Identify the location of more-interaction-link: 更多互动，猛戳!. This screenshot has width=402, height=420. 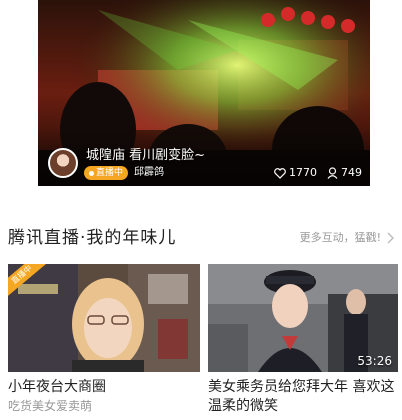
(347, 238).